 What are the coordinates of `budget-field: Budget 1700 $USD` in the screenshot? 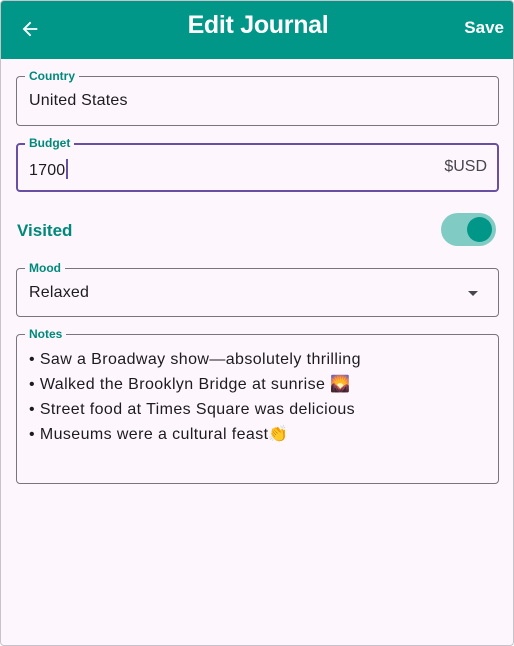 It's located at (257, 164).